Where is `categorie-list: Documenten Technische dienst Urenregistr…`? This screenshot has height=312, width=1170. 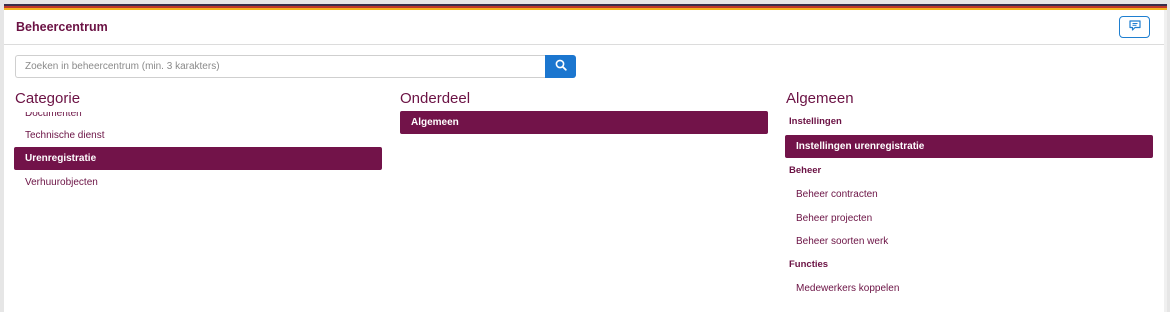 categorie-list: Documenten Technische dienst Urenregistr… is located at coordinates (198, 162).